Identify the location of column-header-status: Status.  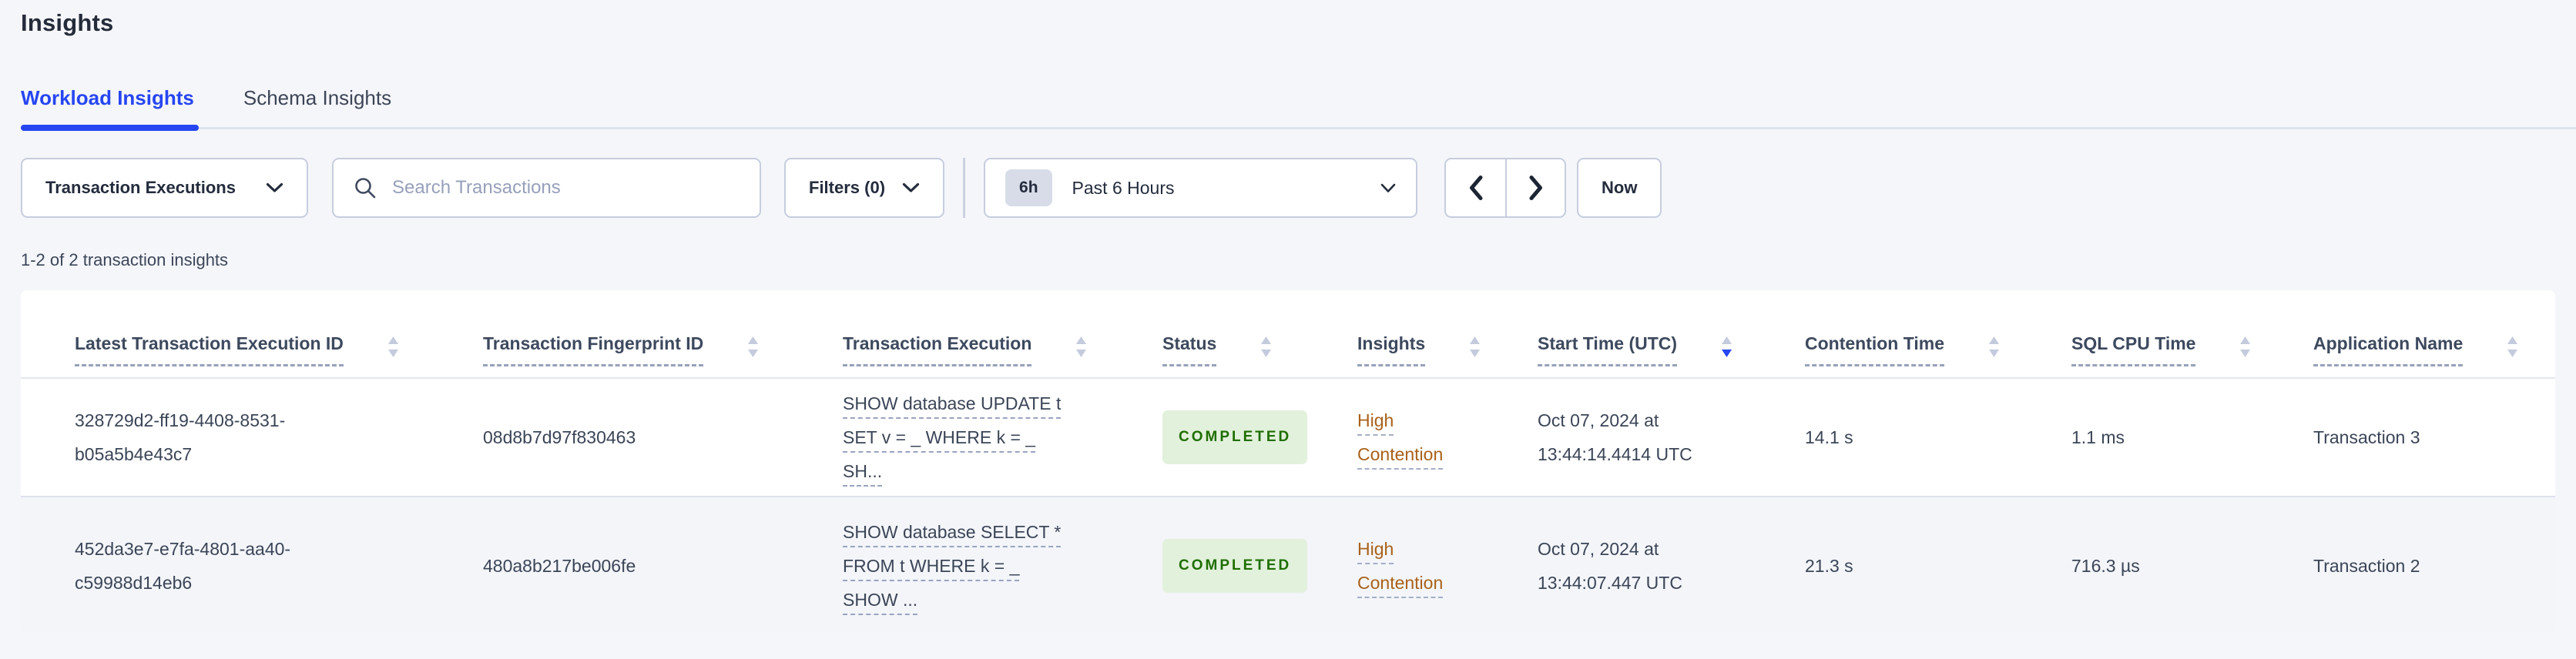
(1259, 354).